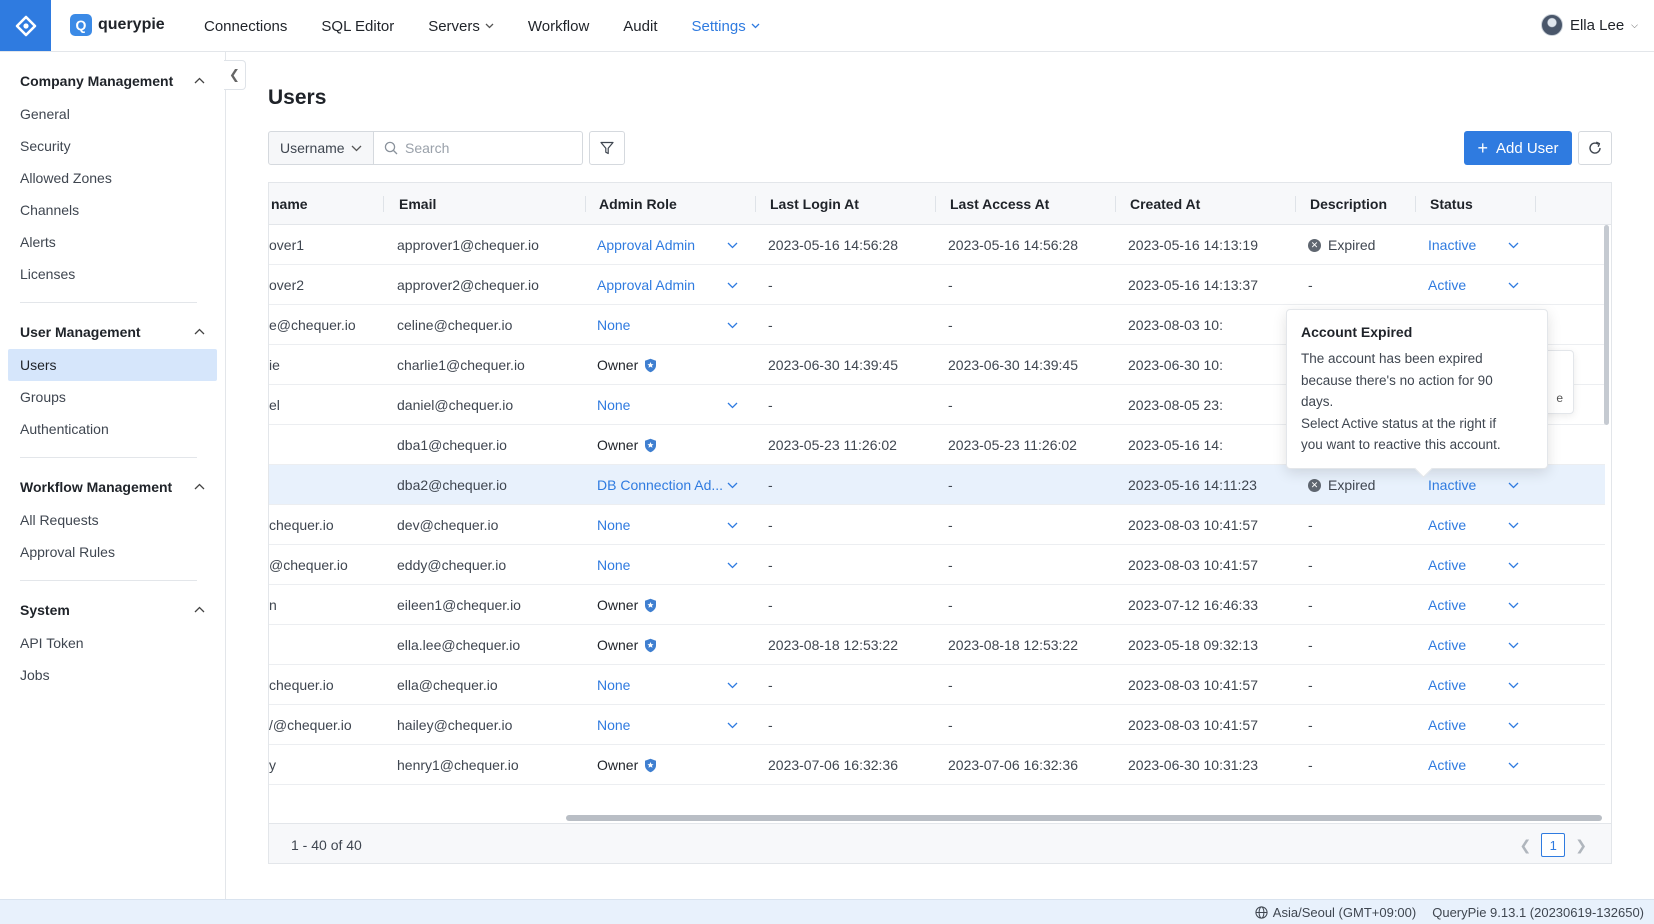  Describe the element at coordinates (1526, 845) in the screenshot. I see `prev-page-button: ❮` at that location.